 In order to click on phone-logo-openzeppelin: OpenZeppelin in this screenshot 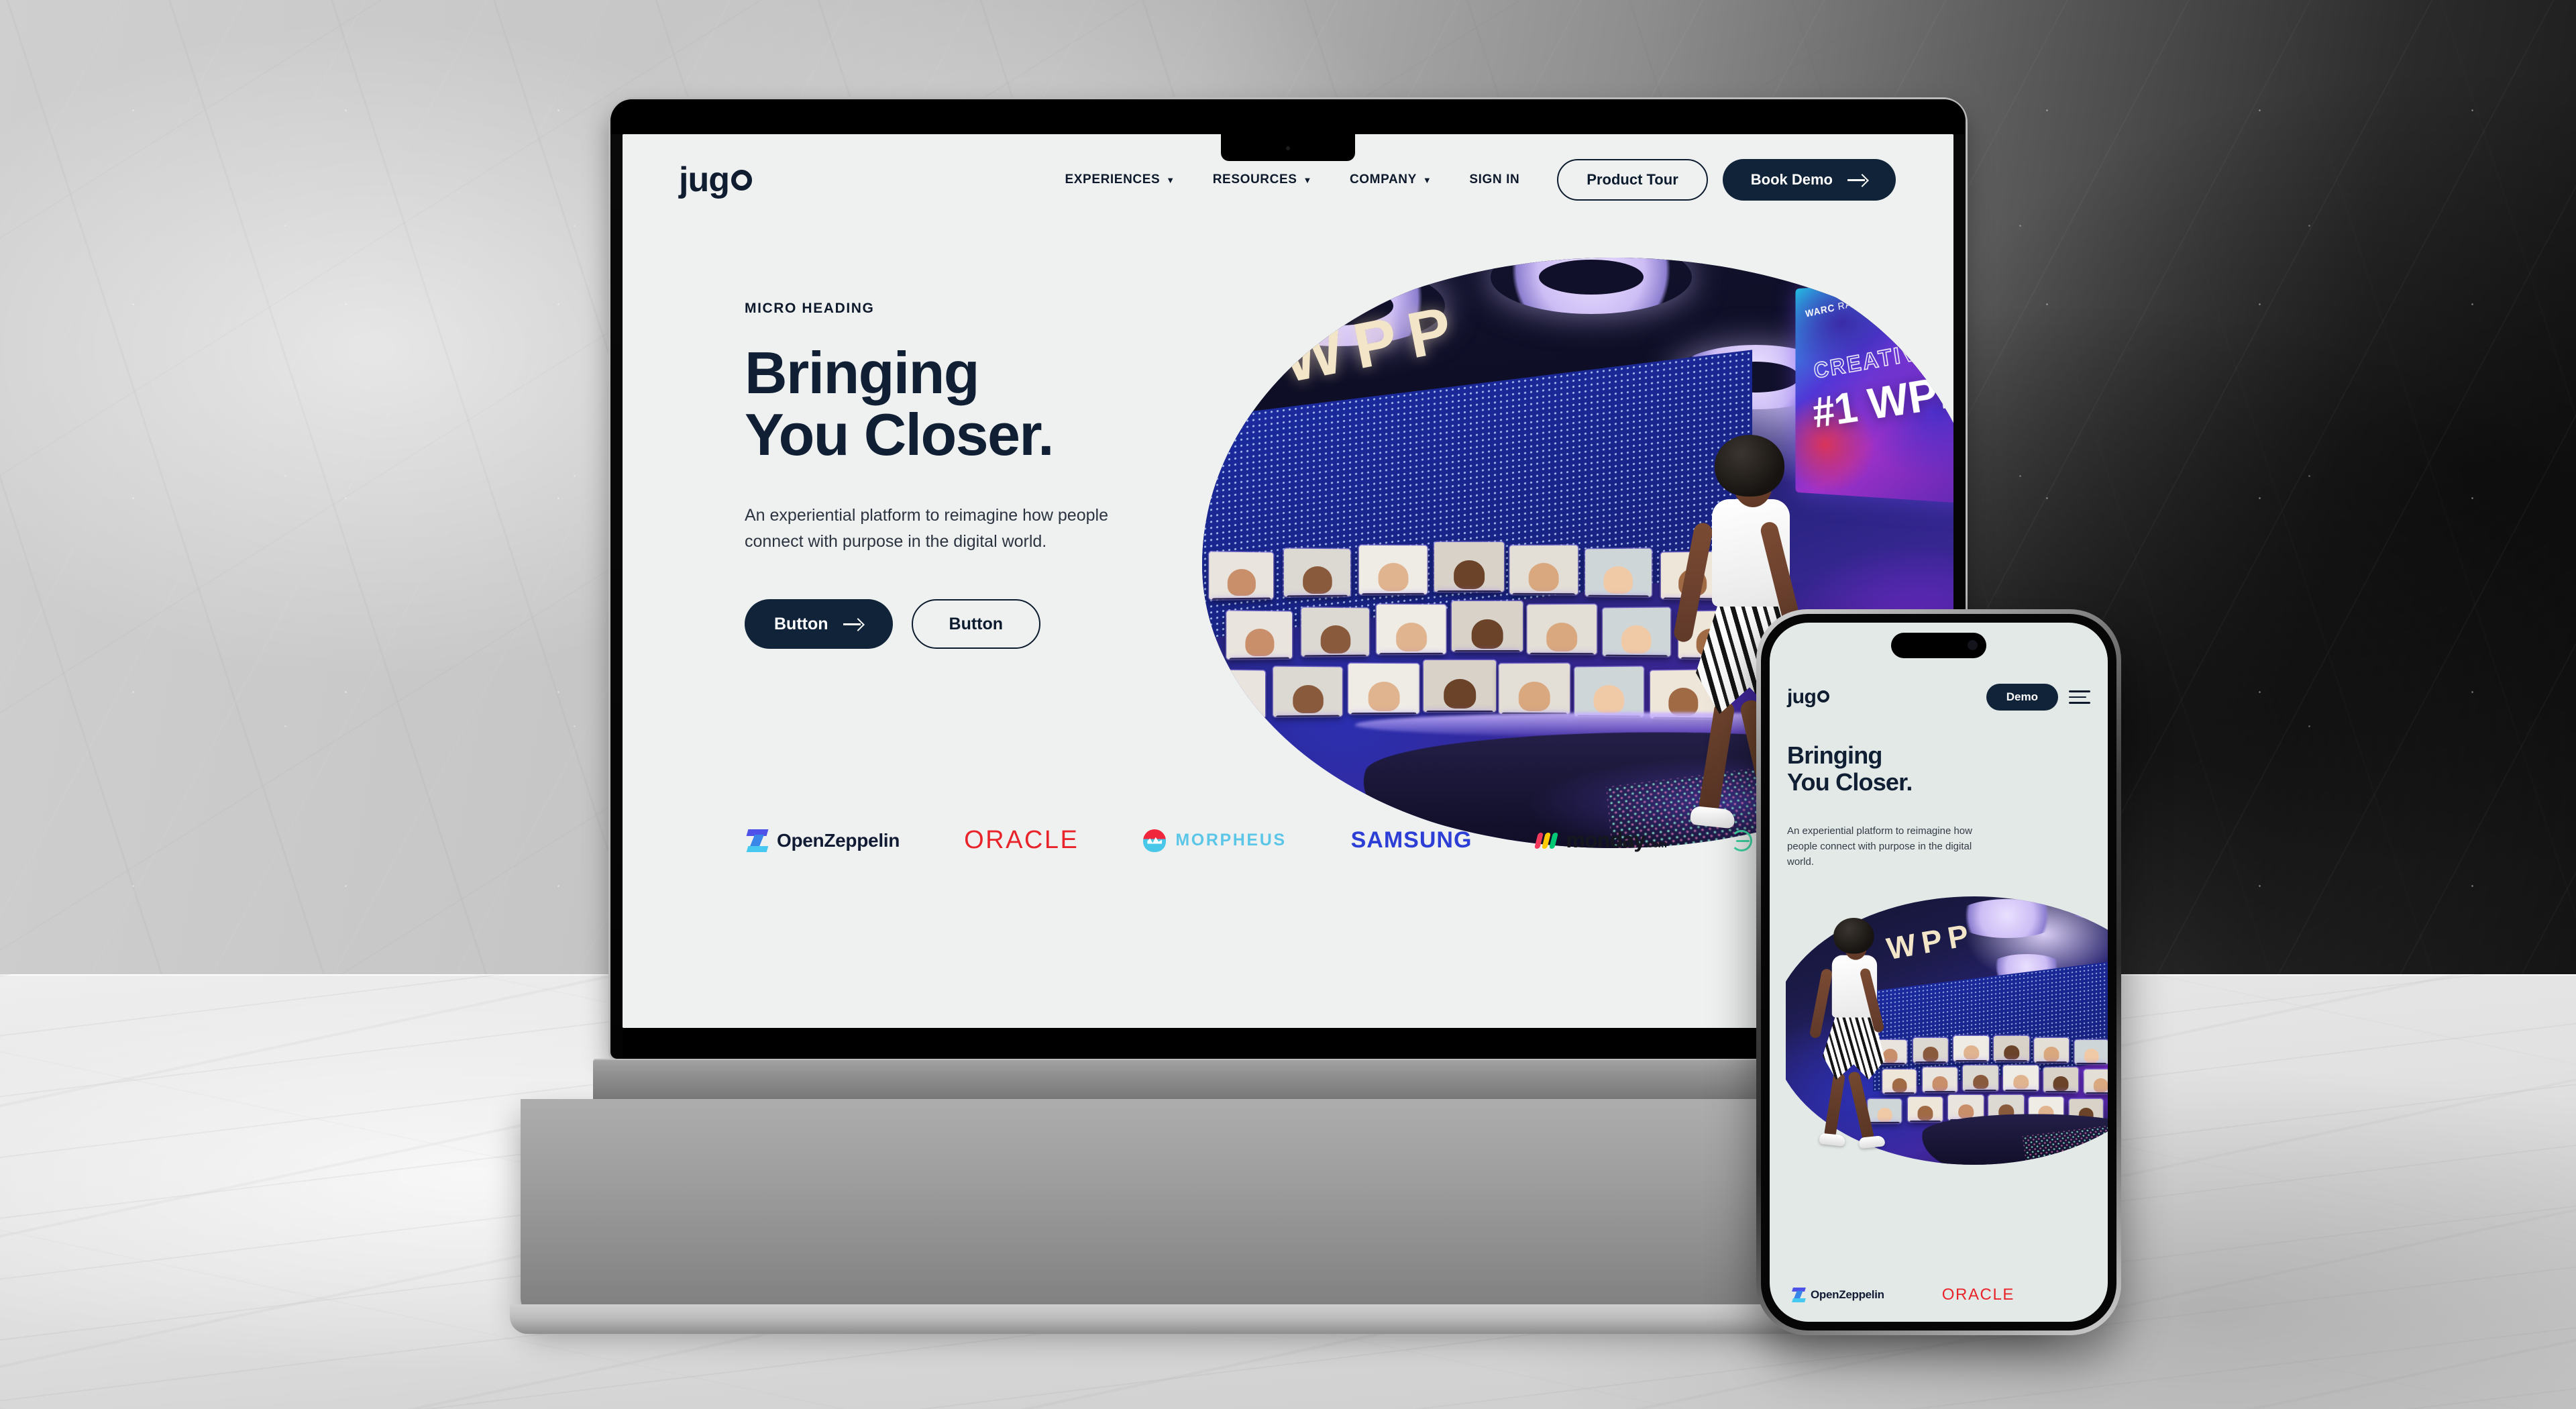, I will do `click(1838, 1295)`.